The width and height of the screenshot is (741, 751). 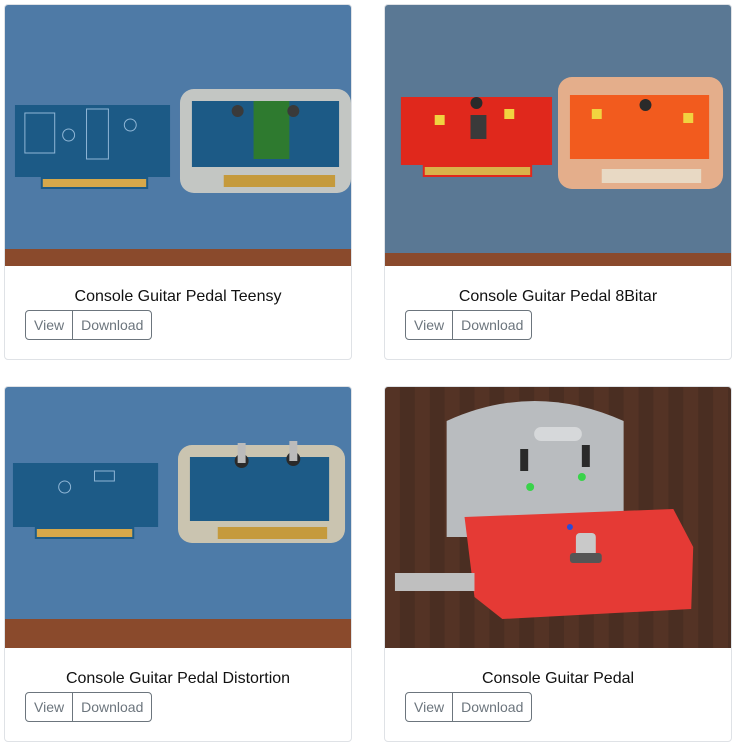 I want to click on card-title: Console Guitar Pedal Teensy, so click(x=178, y=296).